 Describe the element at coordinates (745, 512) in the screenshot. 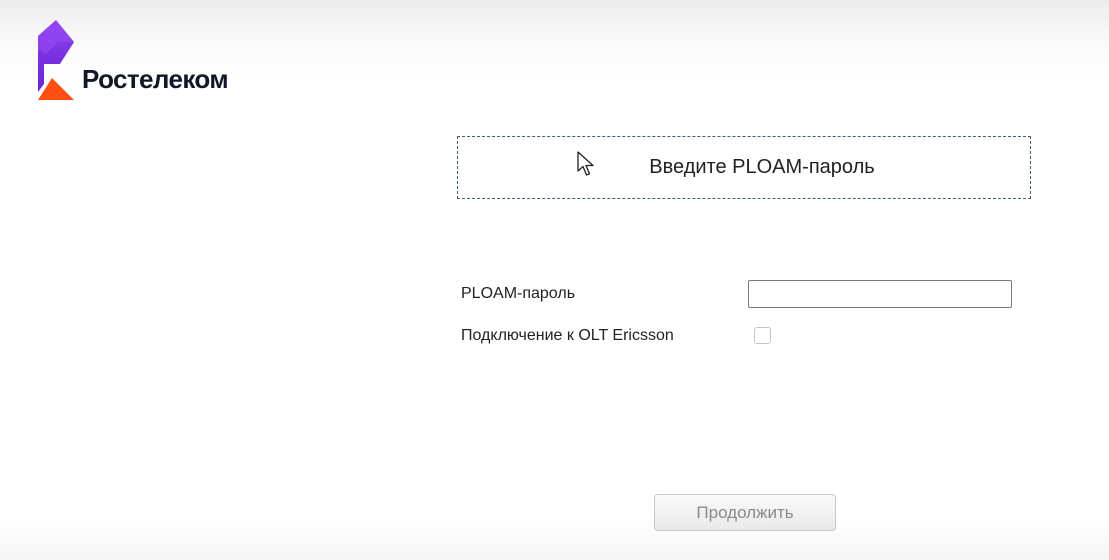

I see `continue-button: Продолжить` at that location.